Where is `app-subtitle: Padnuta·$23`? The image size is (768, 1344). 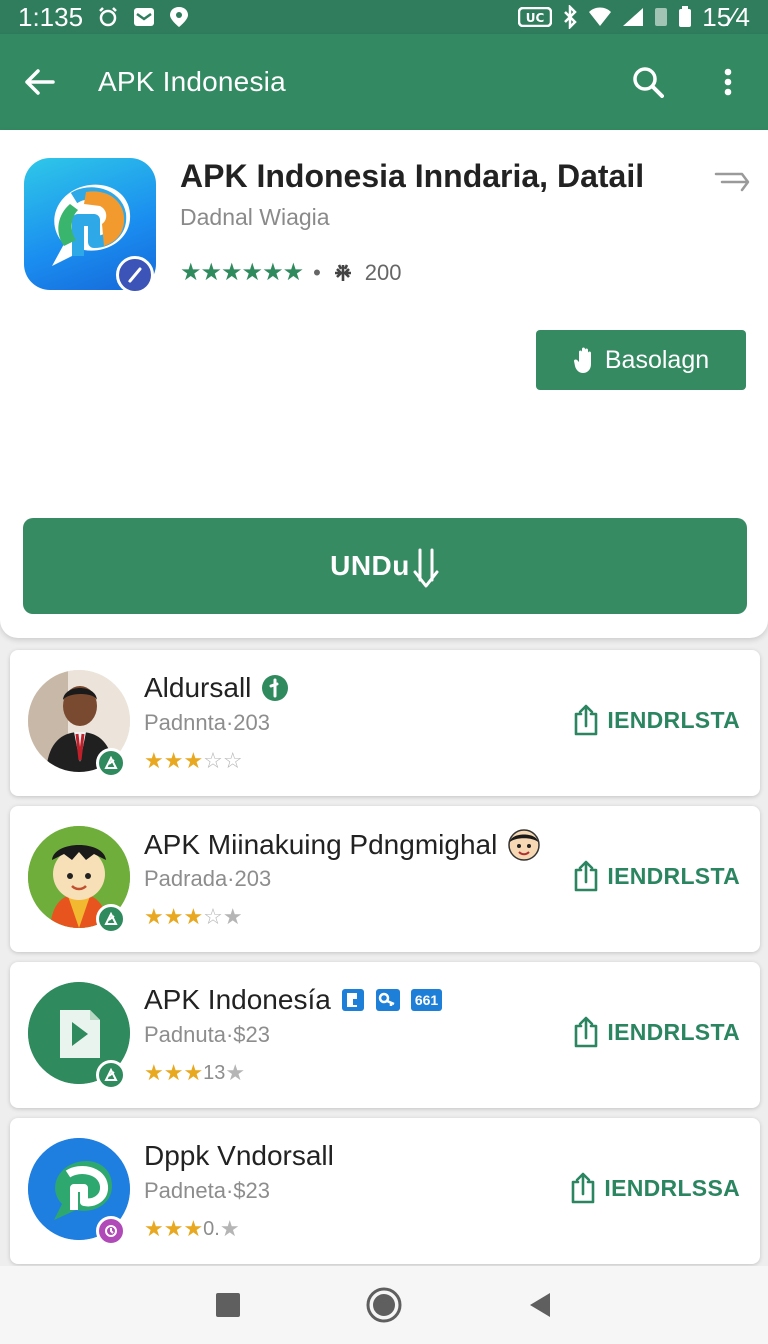 app-subtitle: Padnuta·$23 is located at coordinates (207, 1034).